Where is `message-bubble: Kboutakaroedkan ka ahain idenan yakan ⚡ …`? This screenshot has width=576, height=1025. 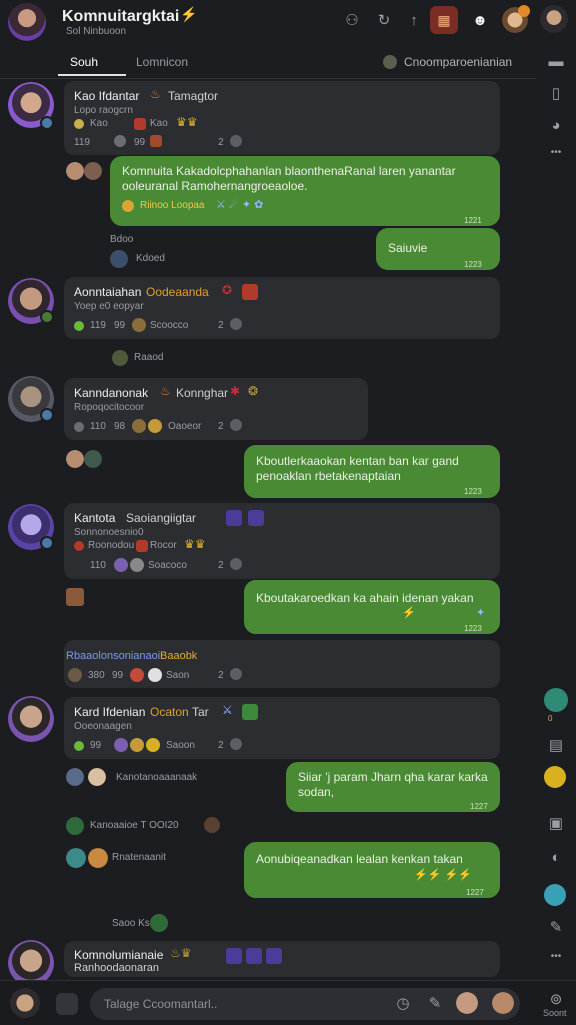
message-bubble: Kboutakaroedkan ka ahain idenan yakan ⚡ … is located at coordinates (372, 607).